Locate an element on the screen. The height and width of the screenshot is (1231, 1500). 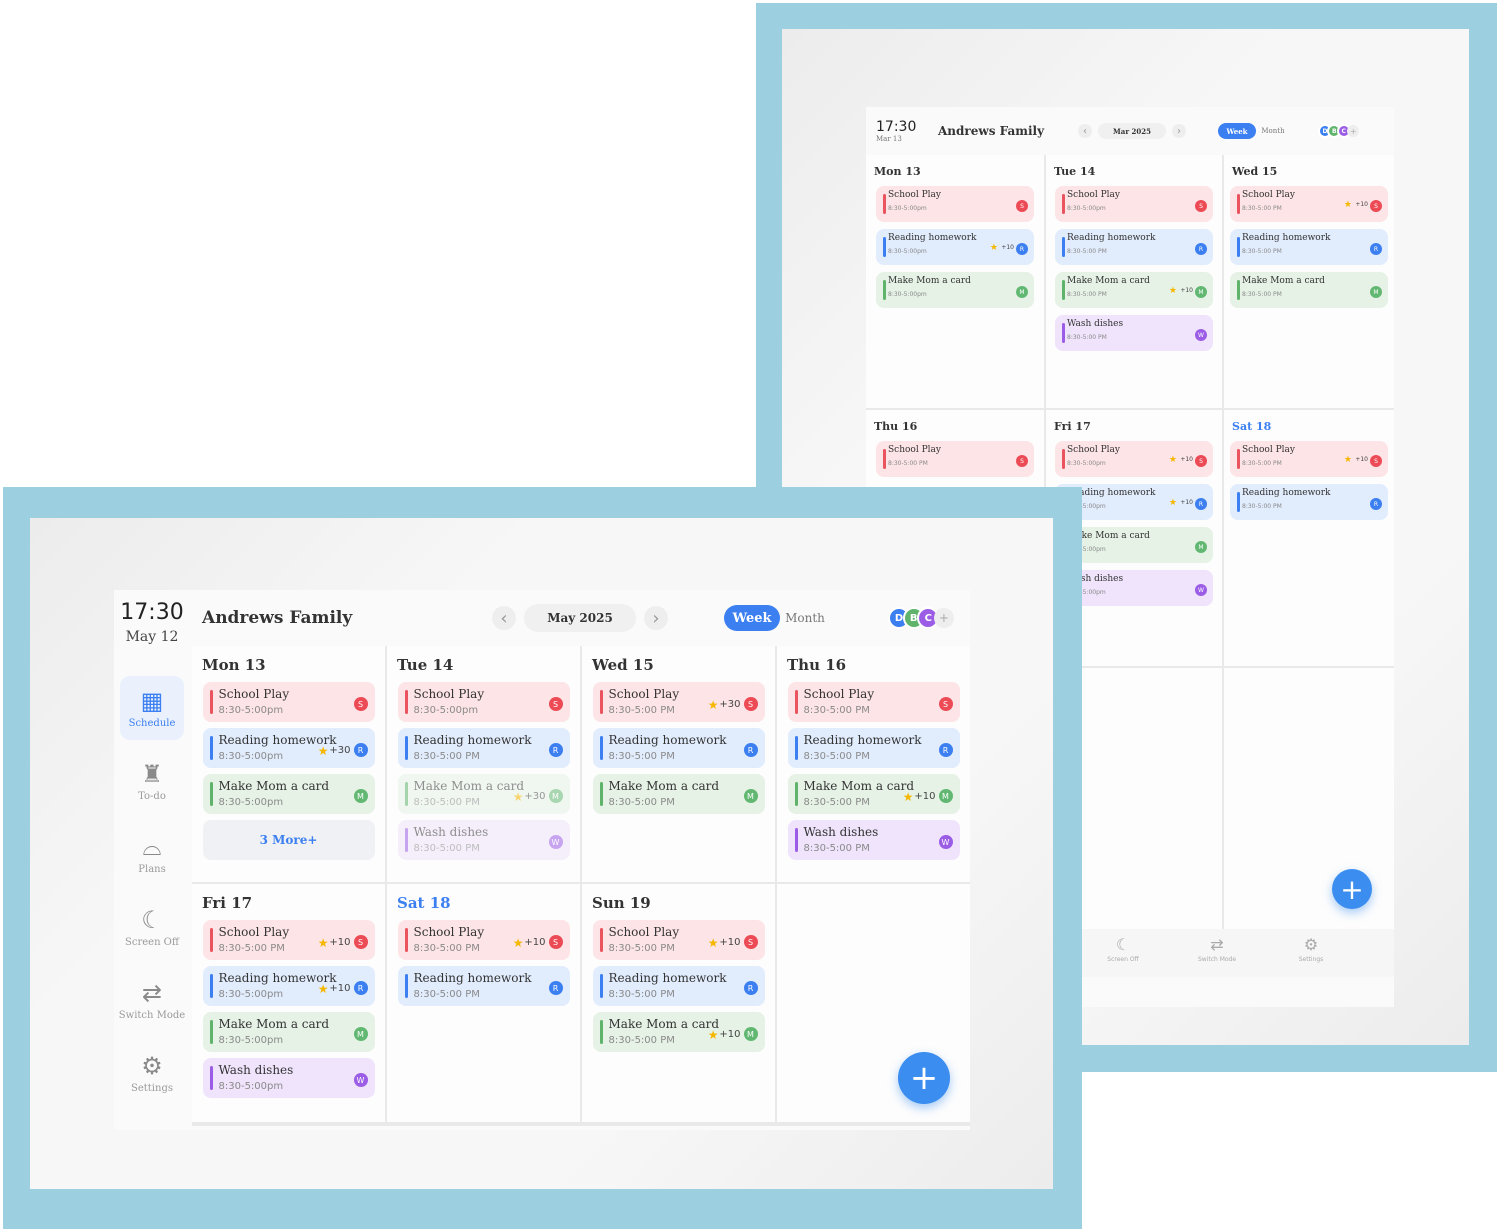
event-card: Make Mom a card 8:30-5:00 PM ★ +30 M is located at coordinates (483, 794).